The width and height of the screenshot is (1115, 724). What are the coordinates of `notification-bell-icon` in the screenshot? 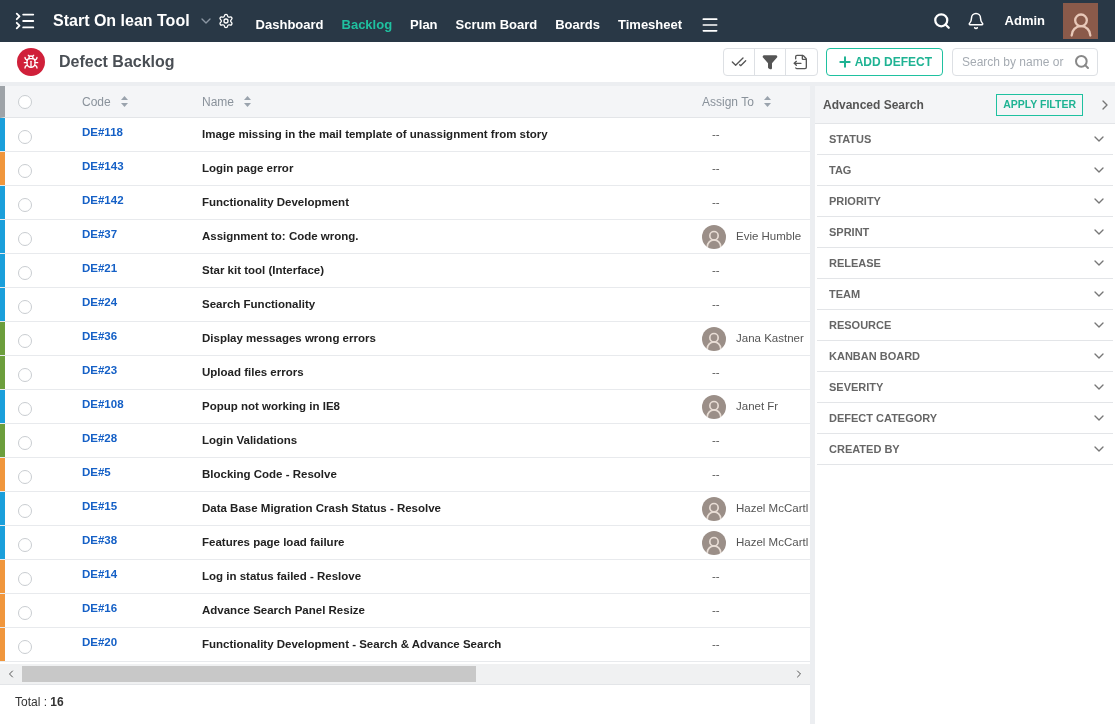 It's located at (975, 21).